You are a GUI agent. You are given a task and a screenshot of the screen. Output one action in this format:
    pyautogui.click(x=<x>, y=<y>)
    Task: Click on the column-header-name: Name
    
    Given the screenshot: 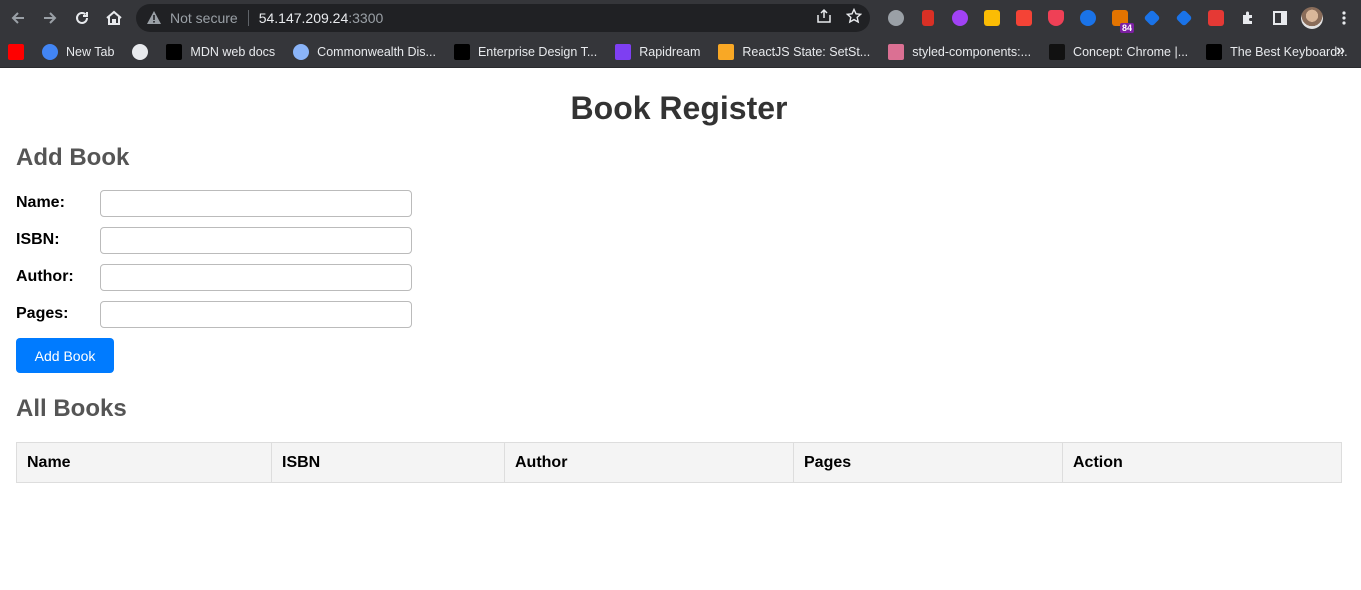 What is the action you would take?
    pyautogui.click(x=144, y=462)
    